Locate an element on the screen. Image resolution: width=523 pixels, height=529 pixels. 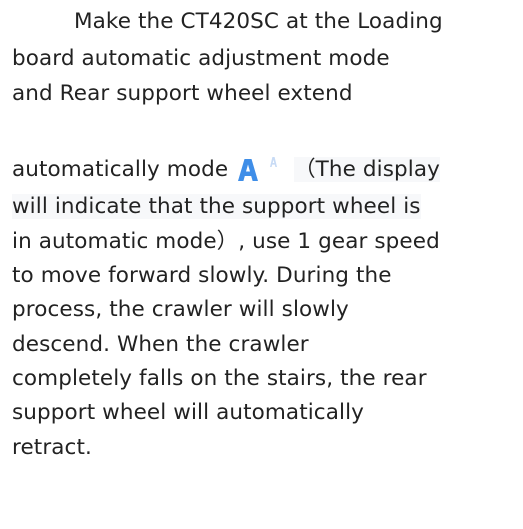
paragraph-line: Make the CT420SC at the Loading is located at coordinates (258, 21).